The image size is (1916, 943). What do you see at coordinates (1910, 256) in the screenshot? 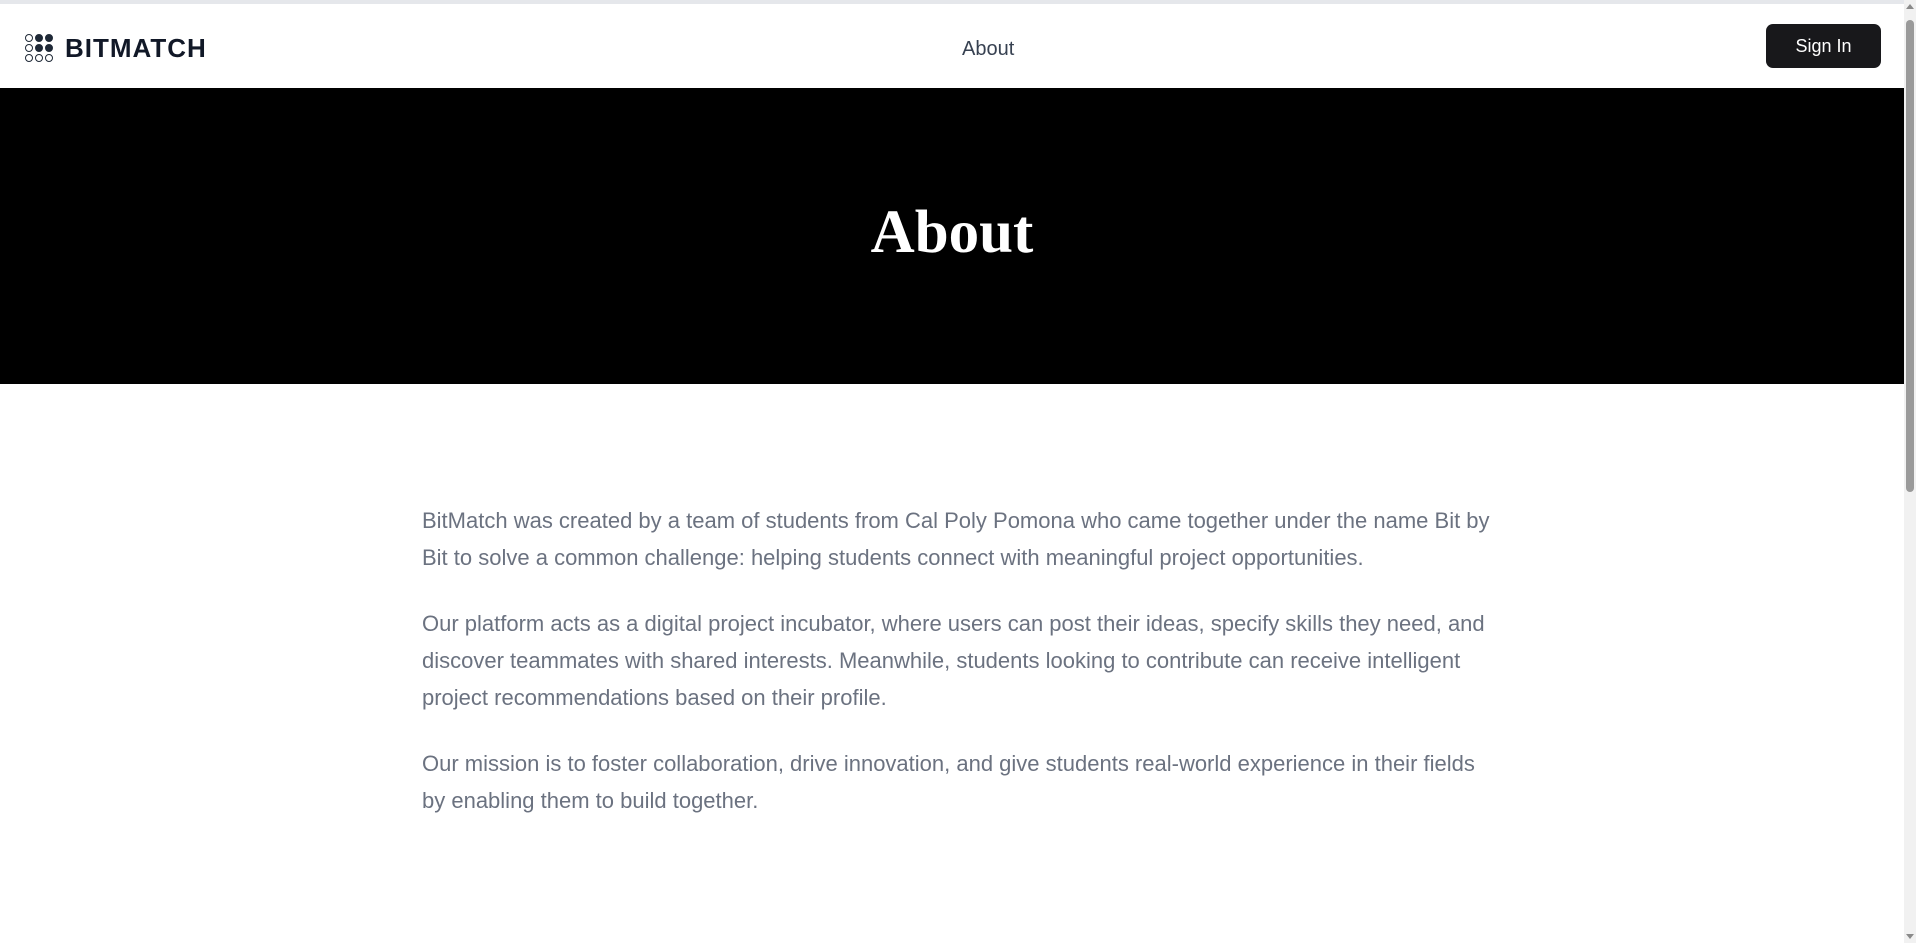
I see `scrollbar-thumb` at bounding box center [1910, 256].